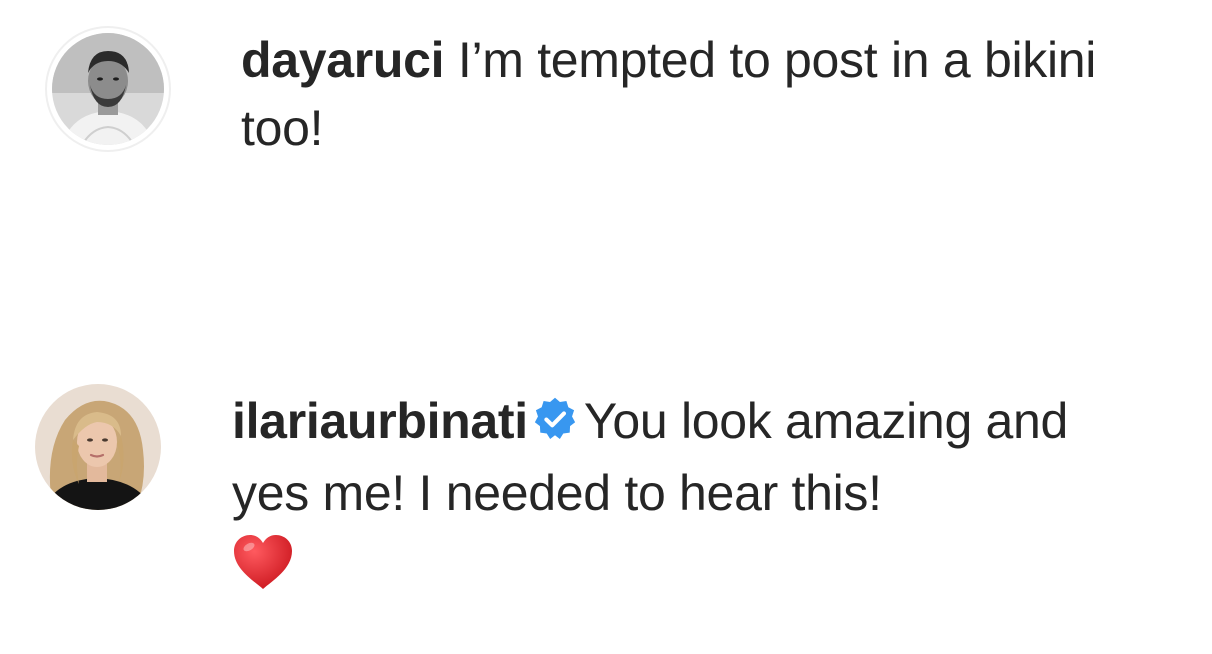  What do you see at coordinates (343, 60) in the screenshot?
I see `username-link: dayaruci` at bounding box center [343, 60].